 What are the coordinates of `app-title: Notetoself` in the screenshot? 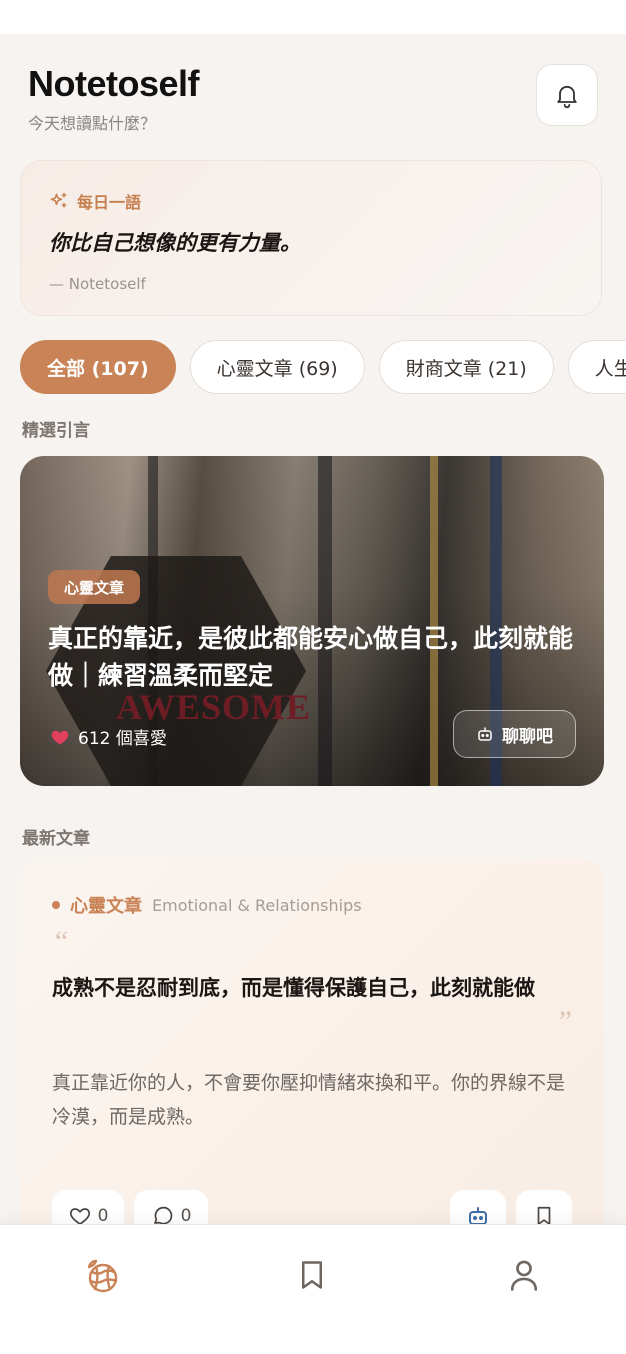 It's located at (114, 83).